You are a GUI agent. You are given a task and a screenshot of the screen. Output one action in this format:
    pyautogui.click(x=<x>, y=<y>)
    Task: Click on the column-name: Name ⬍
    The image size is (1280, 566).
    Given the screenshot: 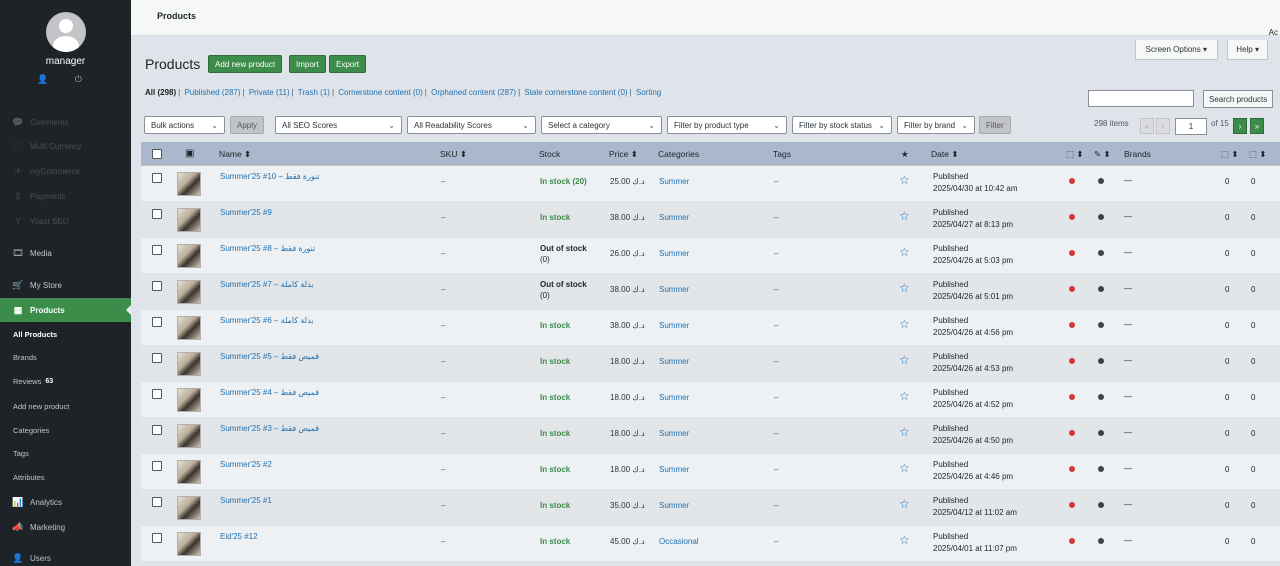 What is the action you would take?
    pyautogui.click(x=235, y=154)
    